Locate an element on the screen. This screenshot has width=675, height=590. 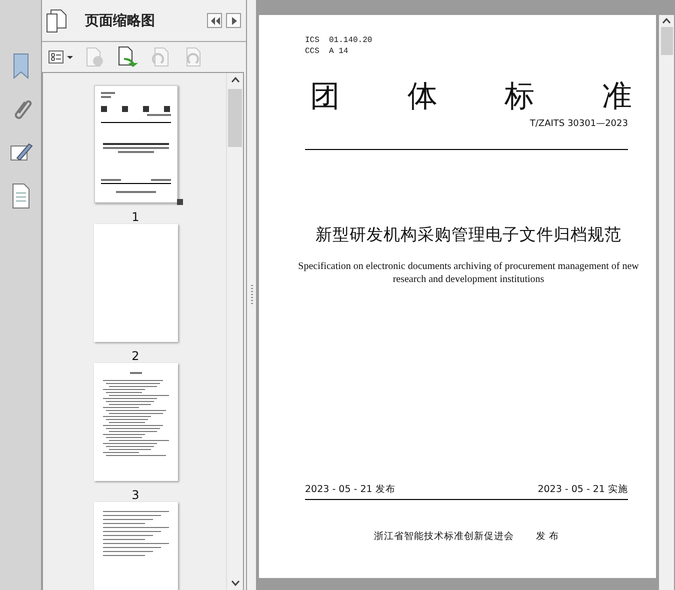
document-heading: 团 体 标 准 is located at coordinates (471, 97).